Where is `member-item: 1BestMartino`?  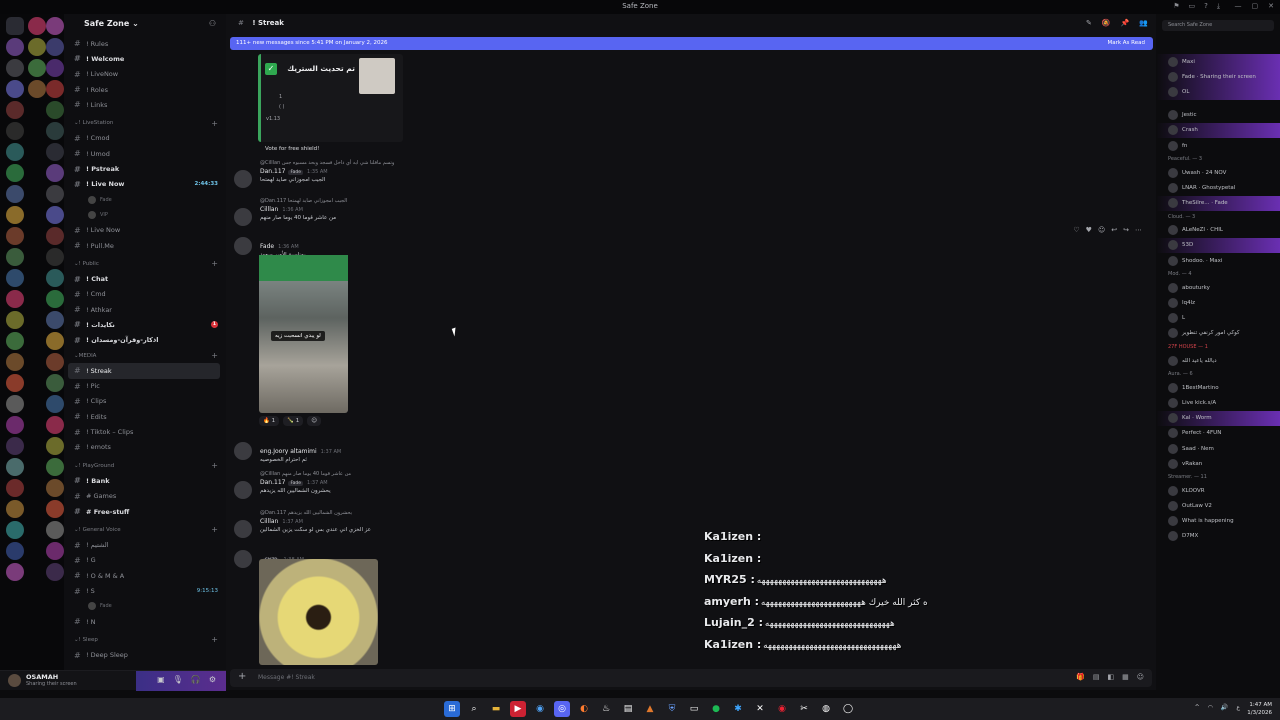 member-item: 1BestMartino is located at coordinates (1218, 387).